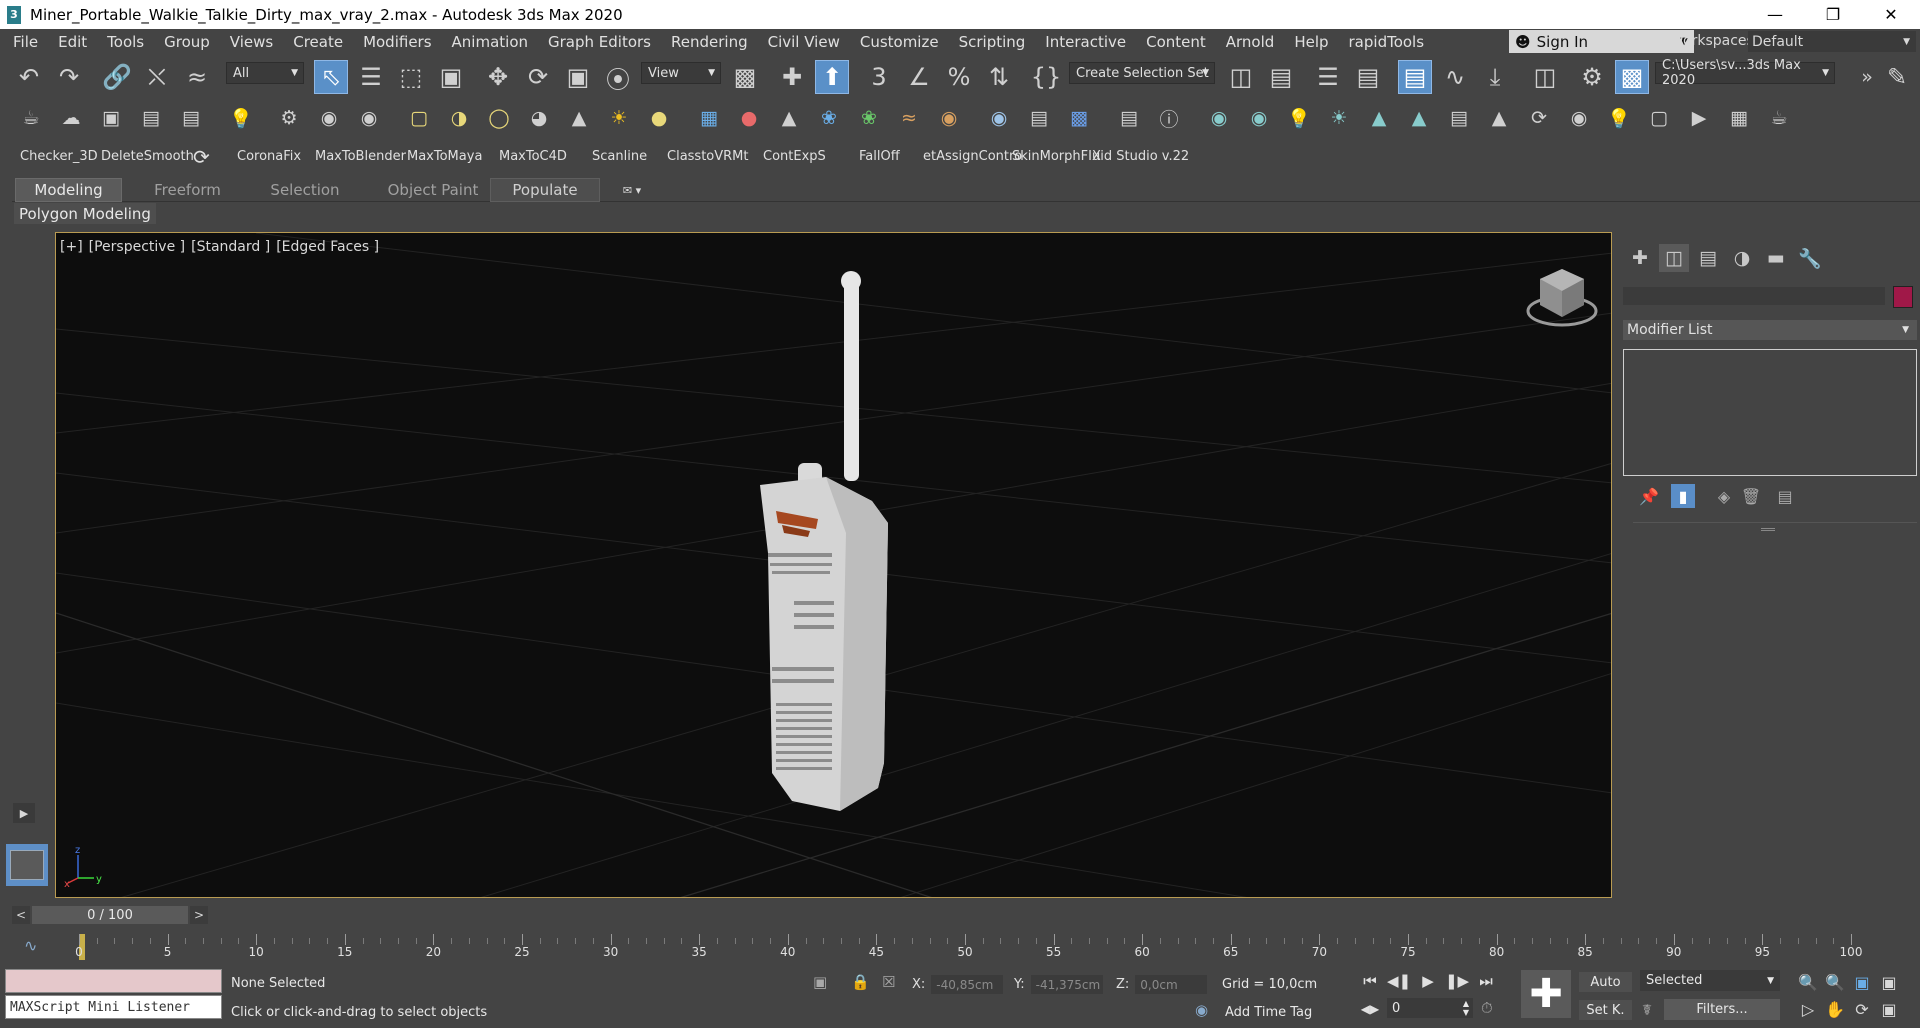 The height and width of the screenshot is (1028, 1920). Describe the element at coordinates (1430, 1008) in the screenshot. I see `current-frame-field: 0 ▲ ▼` at that location.